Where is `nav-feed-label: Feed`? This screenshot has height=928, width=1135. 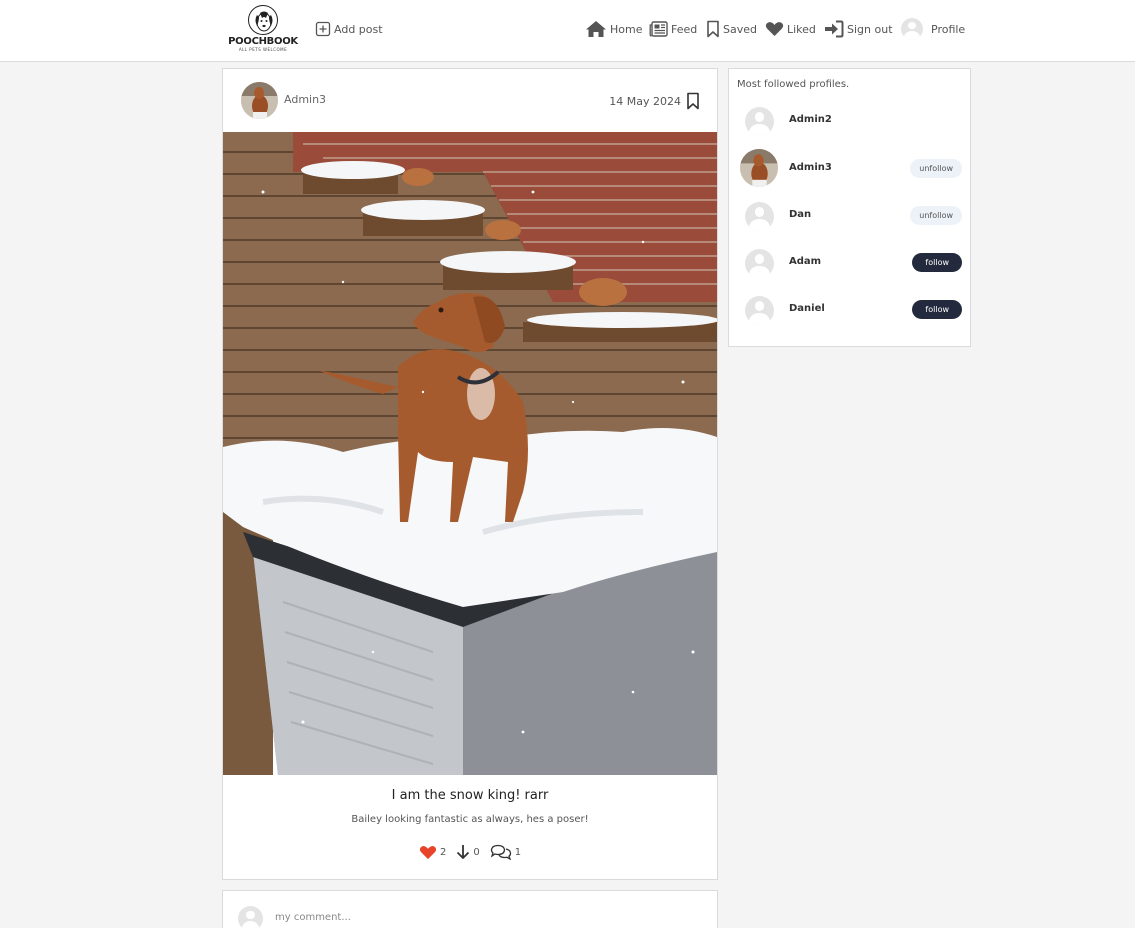 nav-feed-label: Feed is located at coordinates (684, 29).